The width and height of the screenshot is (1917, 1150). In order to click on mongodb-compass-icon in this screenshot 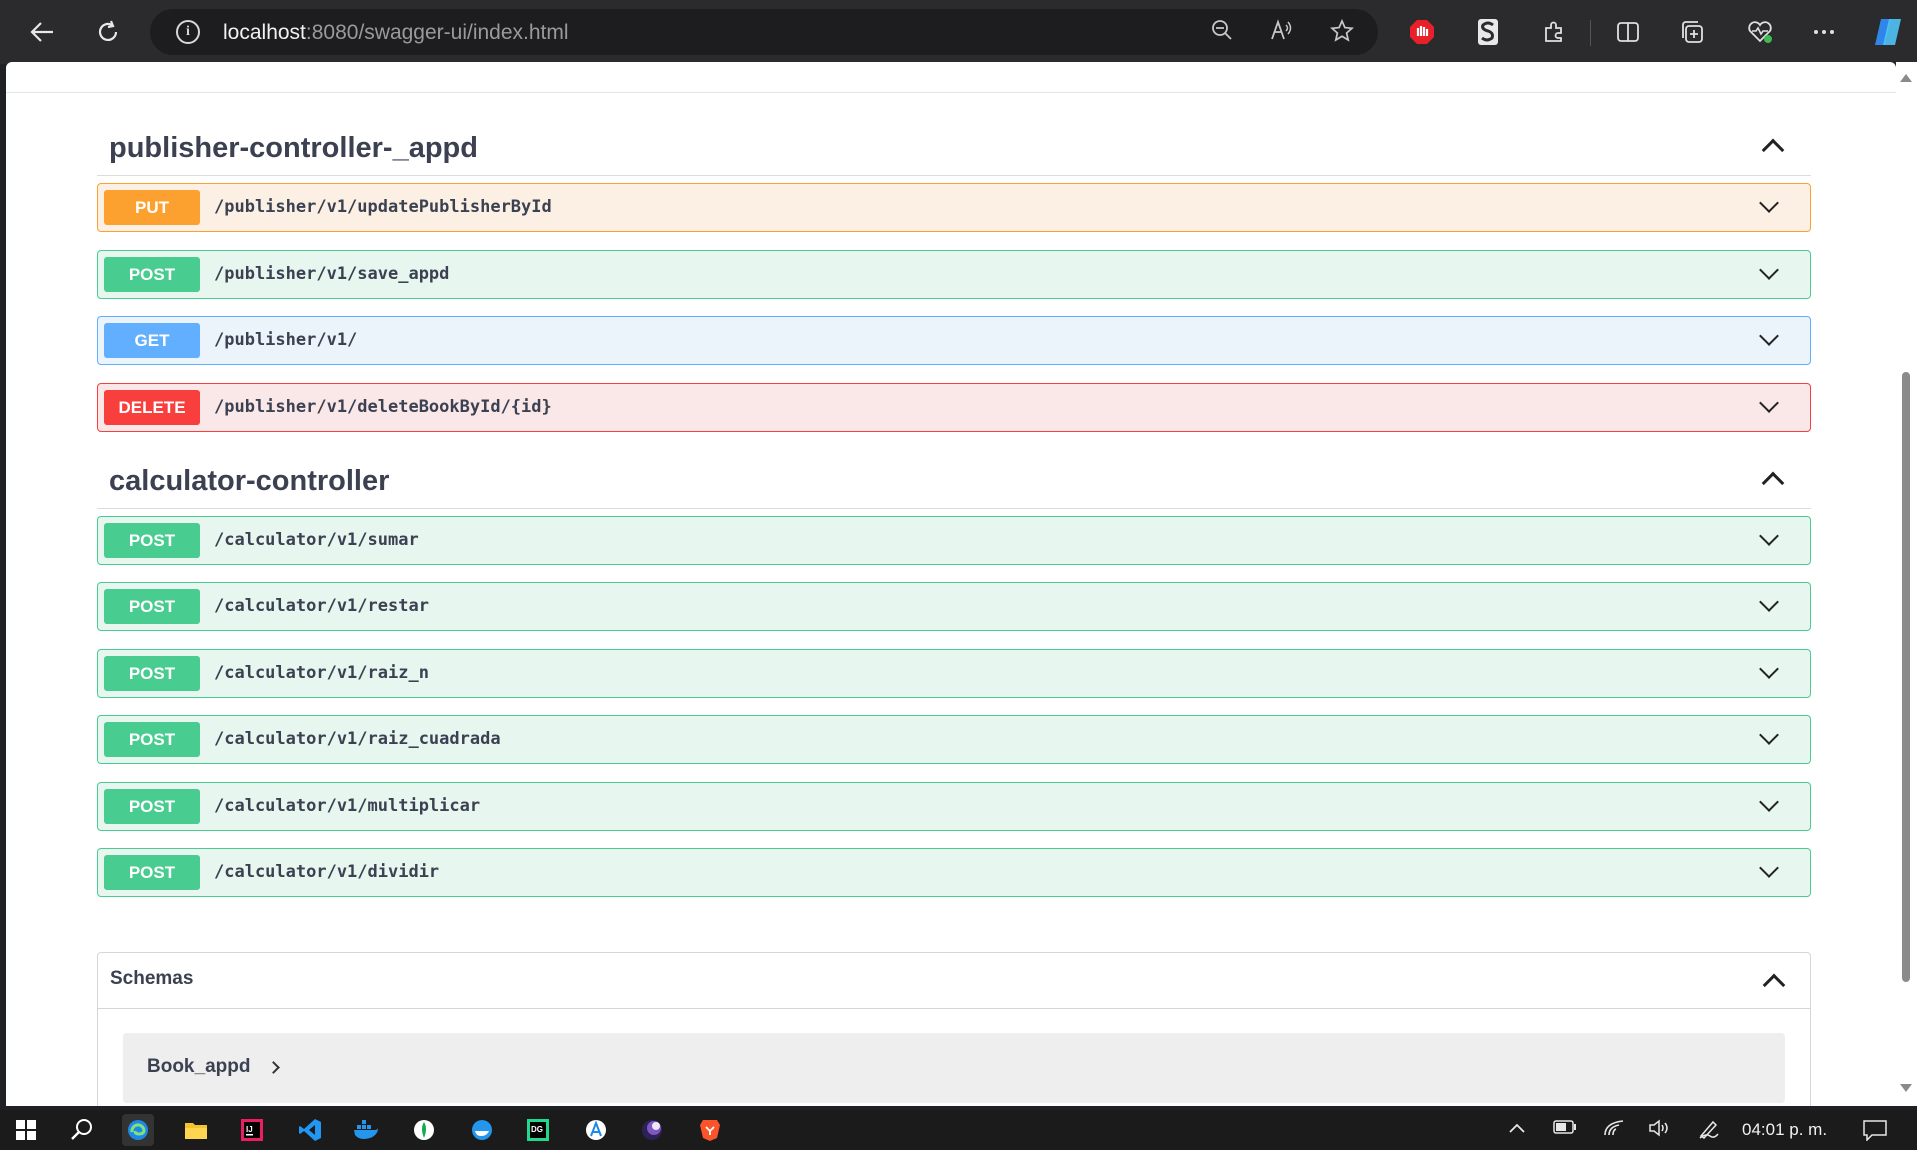, I will do `click(424, 1130)`.